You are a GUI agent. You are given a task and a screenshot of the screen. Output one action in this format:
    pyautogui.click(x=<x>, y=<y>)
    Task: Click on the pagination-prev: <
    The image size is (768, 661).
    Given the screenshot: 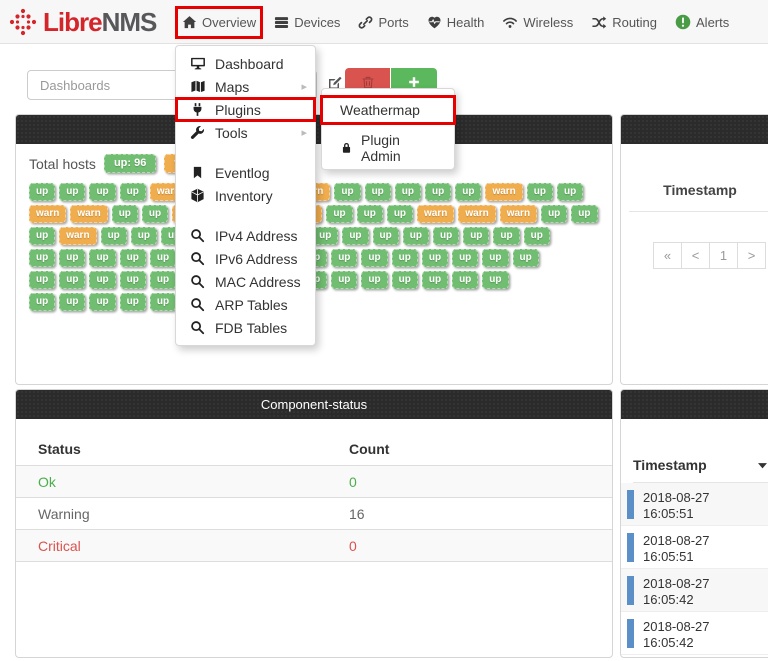 What is the action you would take?
    pyautogui.click(x=695, y=255)
    